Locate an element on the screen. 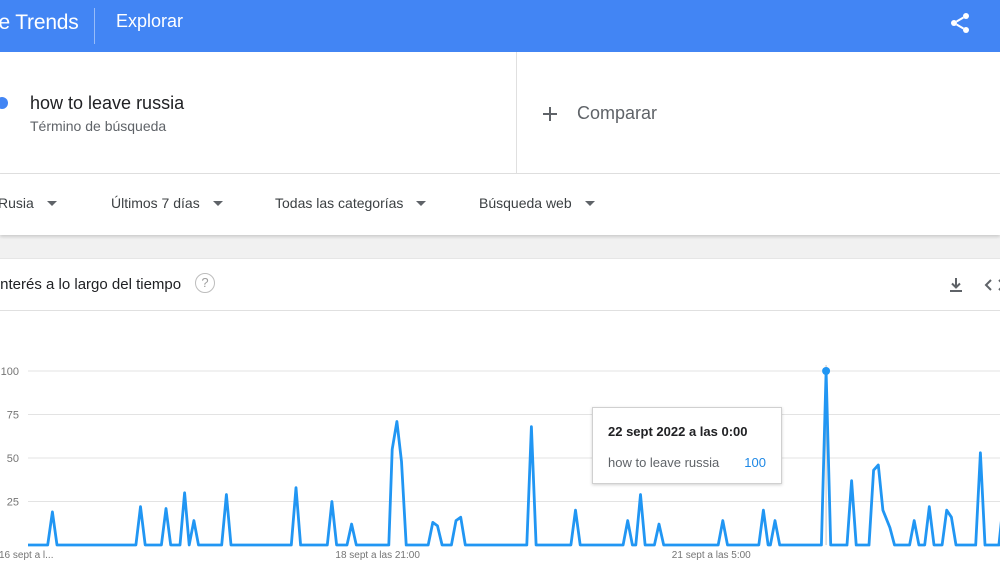 The width and height of the screenshot is (1000, 567). tooltip-value: 100 is located at coordinates (755, 462).